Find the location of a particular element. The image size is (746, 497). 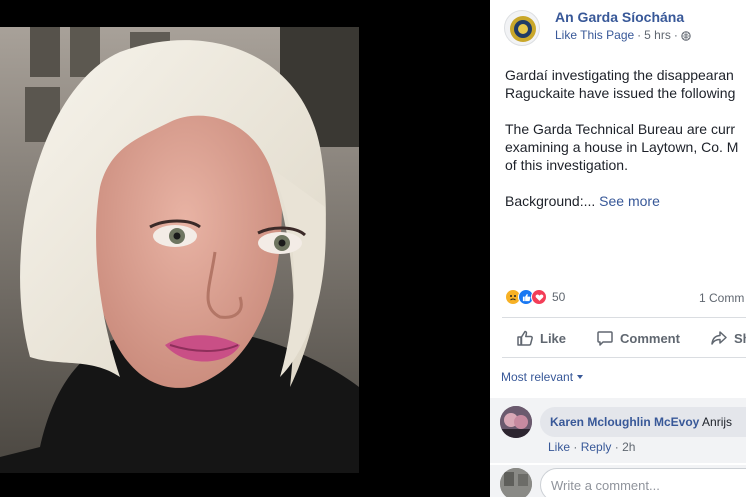

share-label: Sh is located at coordinates (740, 338).